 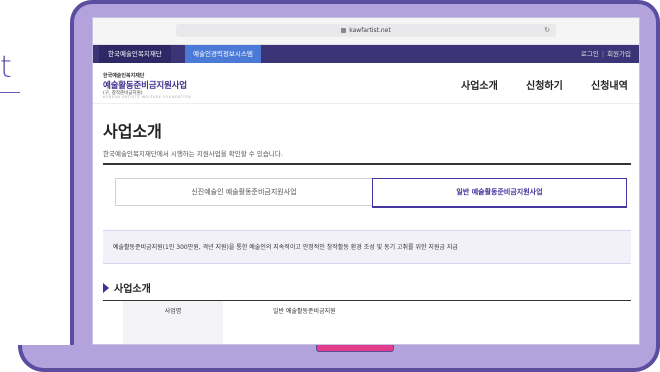 I want to click on page-title: 사업소개, so click(x=132, y=131).